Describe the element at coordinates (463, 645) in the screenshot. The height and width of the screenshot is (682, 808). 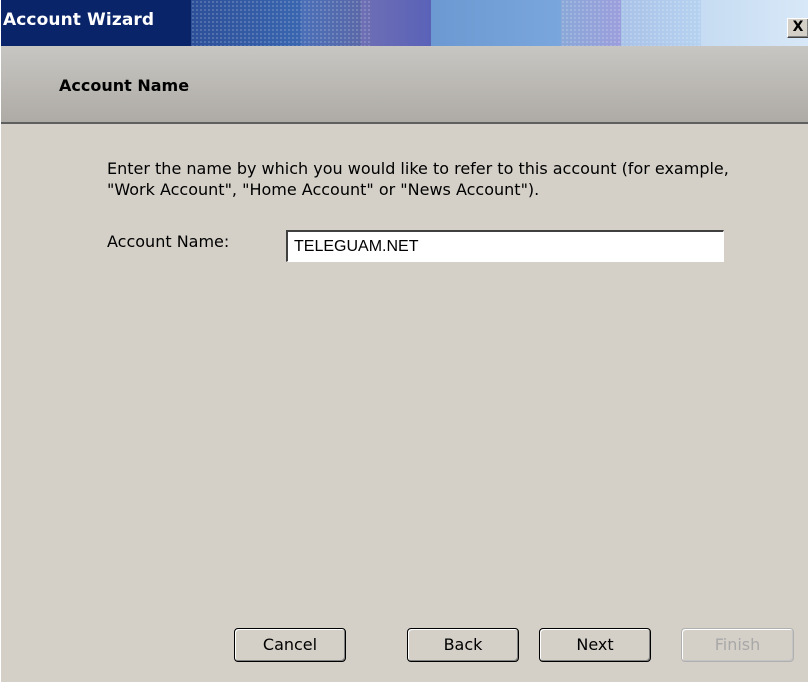
I see `back-button: Back` at that location.